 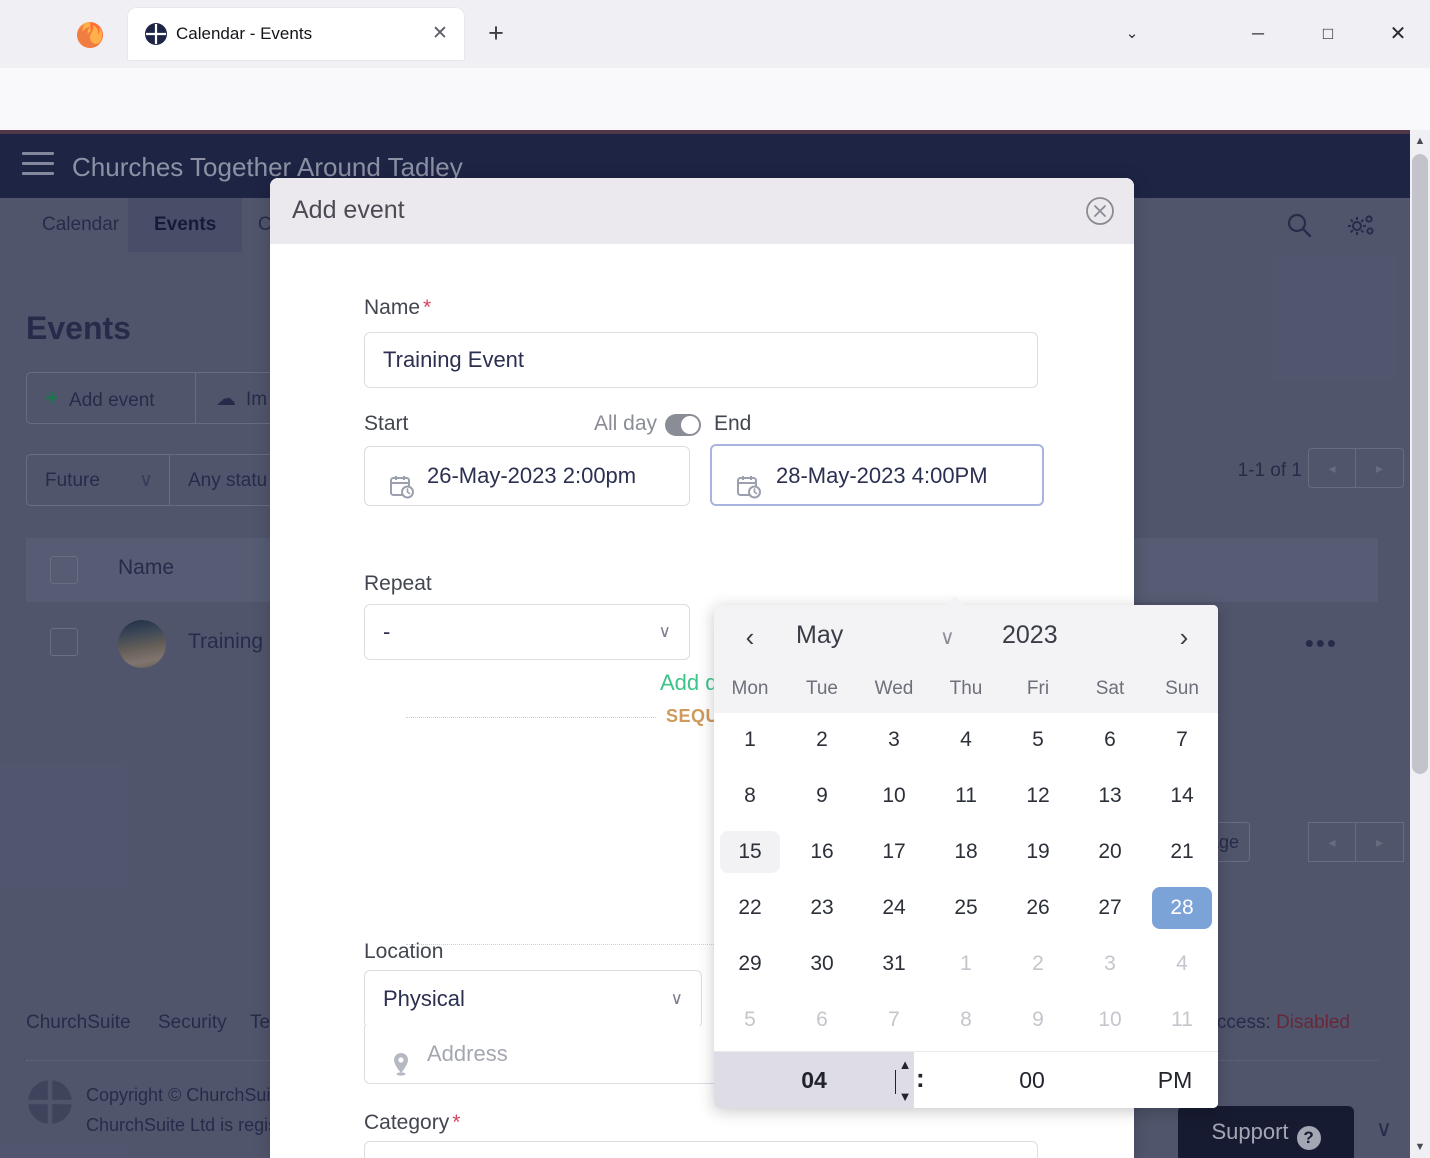 What do you see at coordinates (750, 964) in the screenshot?
I see `day-cell: 29` at bounding box center [750, 964].